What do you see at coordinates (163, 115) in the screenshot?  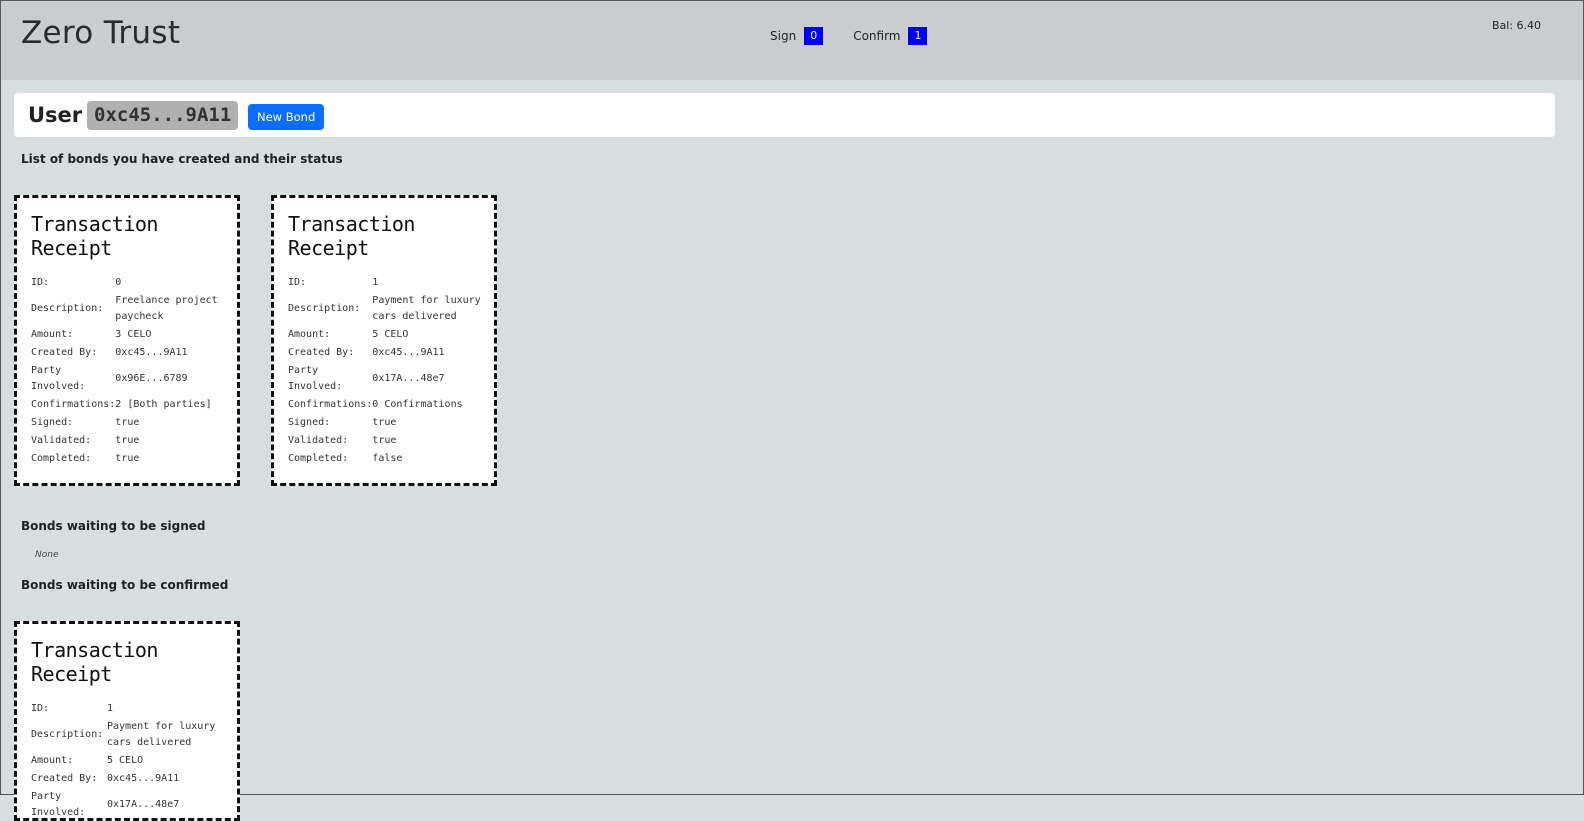 I see `user-address: 0xc45...9A11` at bounding box center [163, 115].